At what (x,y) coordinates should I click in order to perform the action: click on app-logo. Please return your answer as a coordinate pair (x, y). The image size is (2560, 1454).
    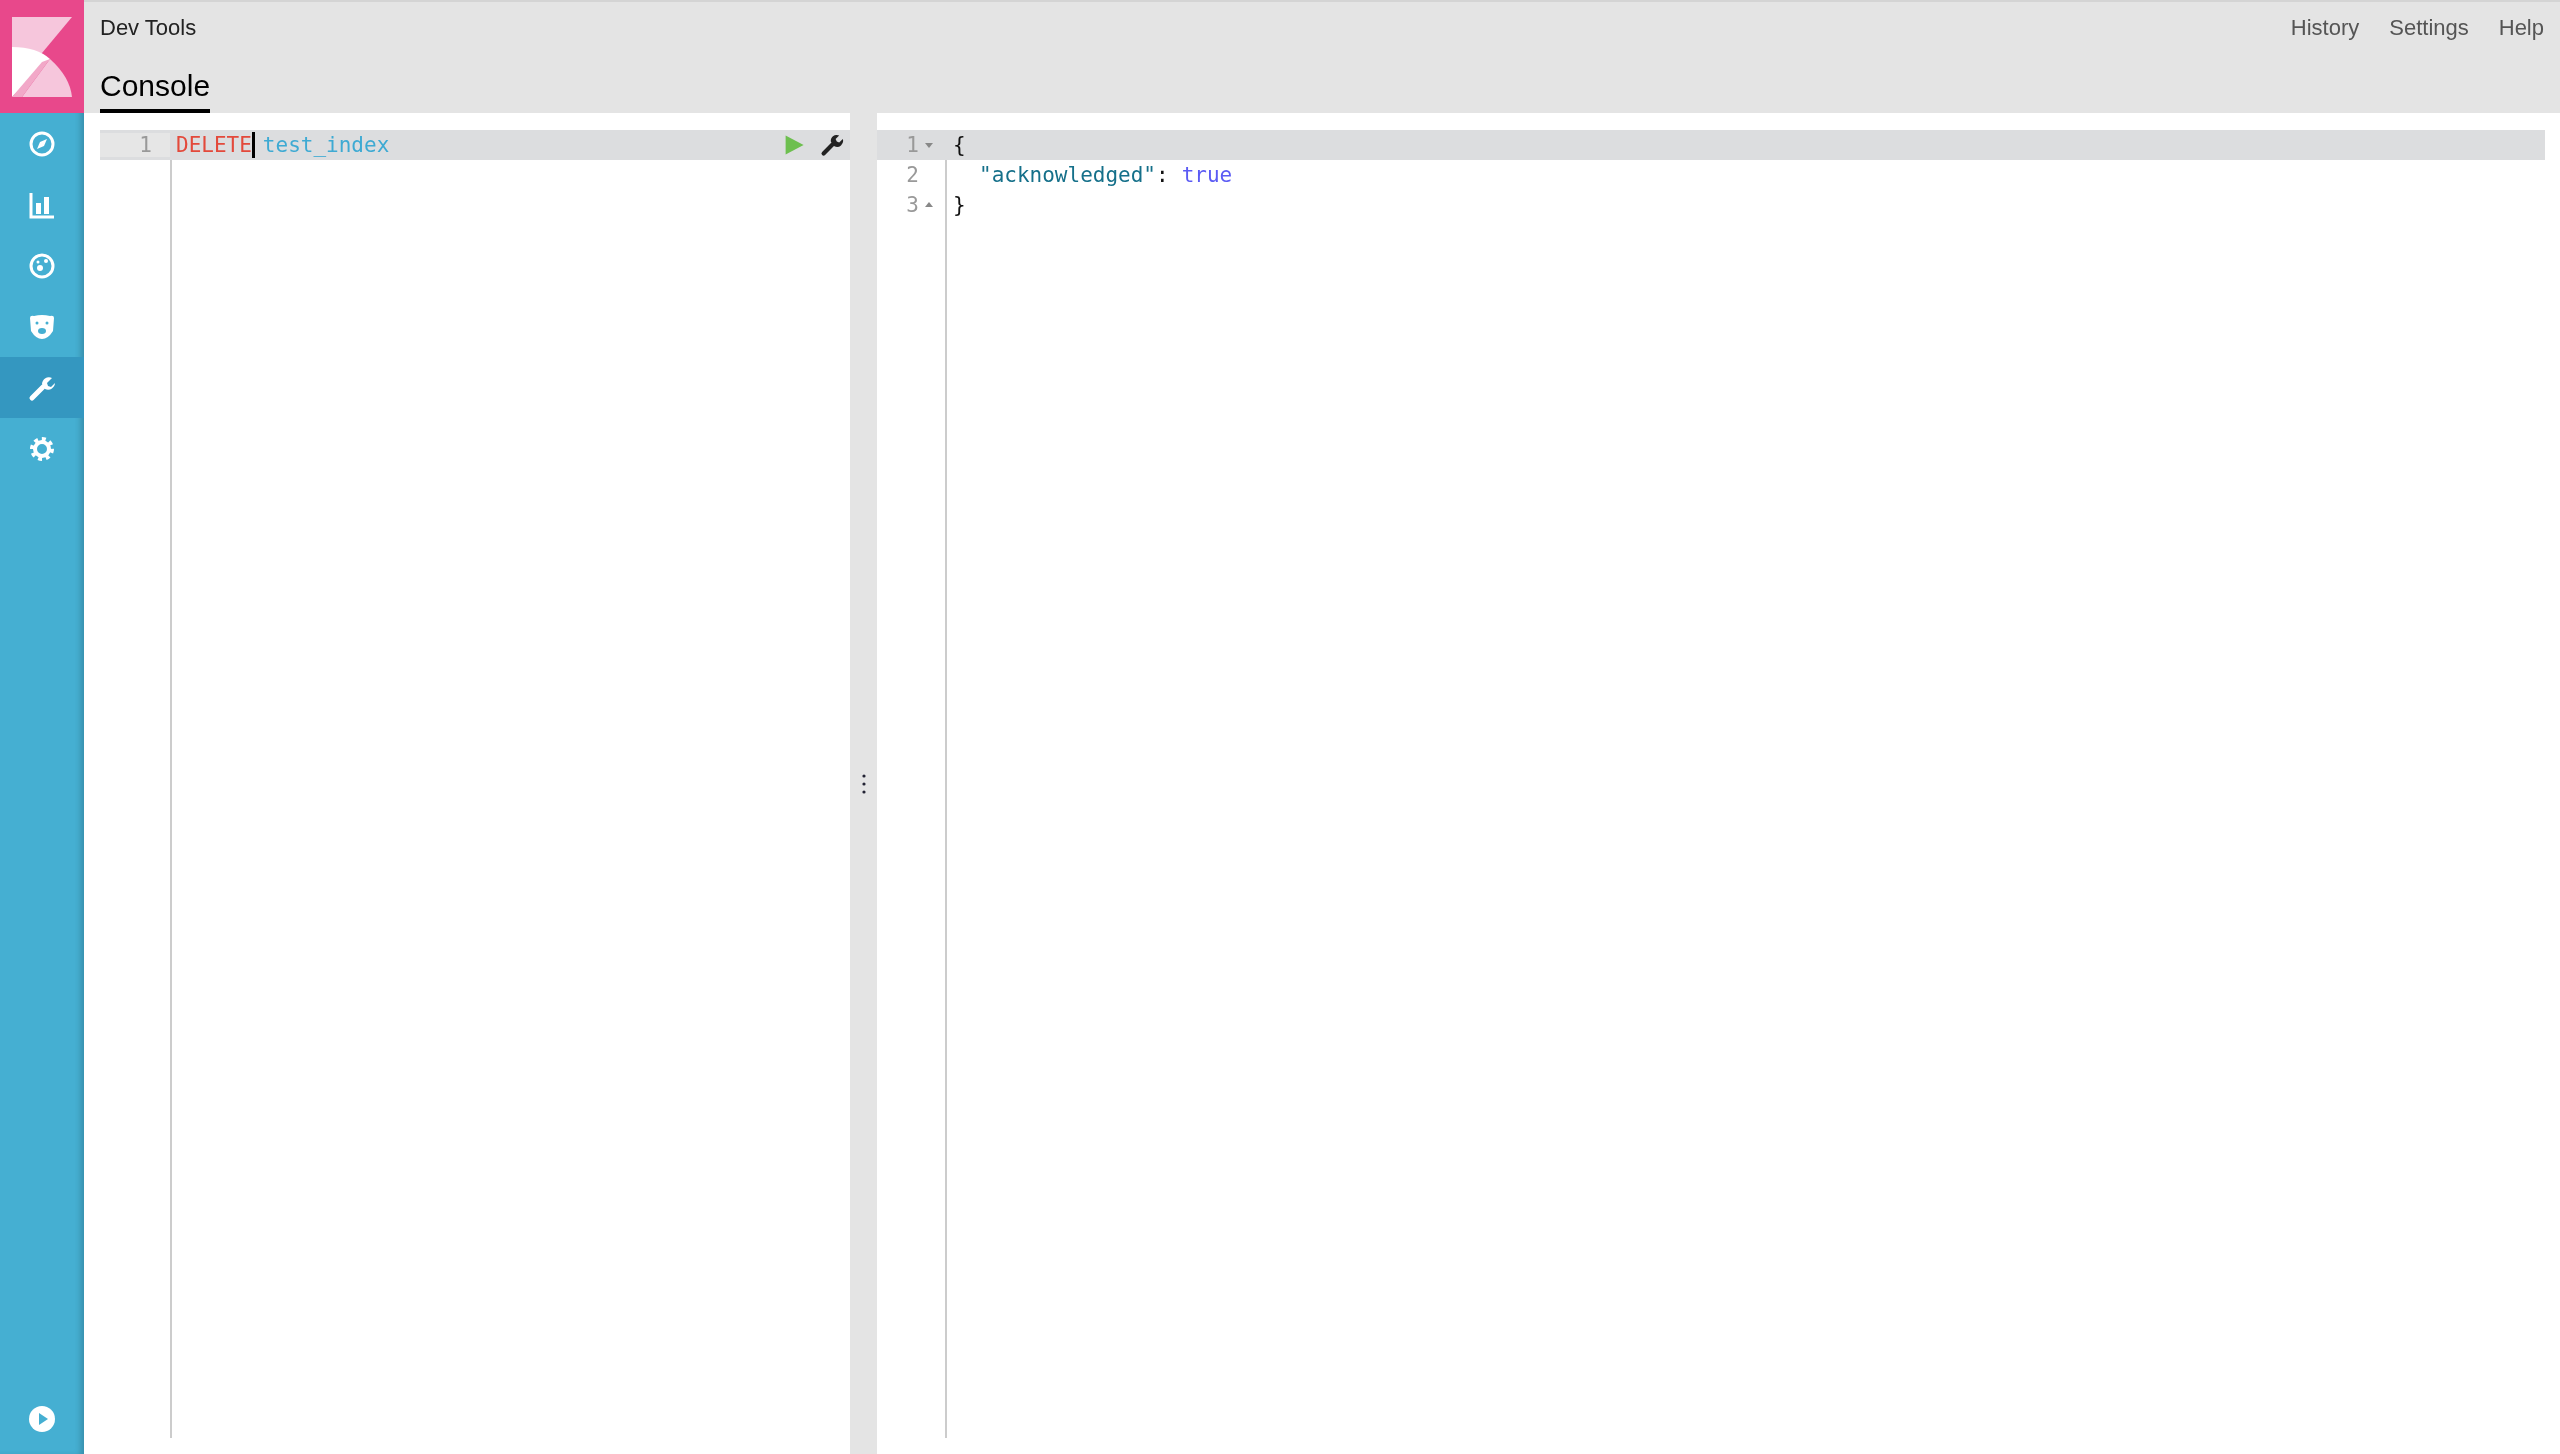
    Looking at the image, I should click on (42, 56).